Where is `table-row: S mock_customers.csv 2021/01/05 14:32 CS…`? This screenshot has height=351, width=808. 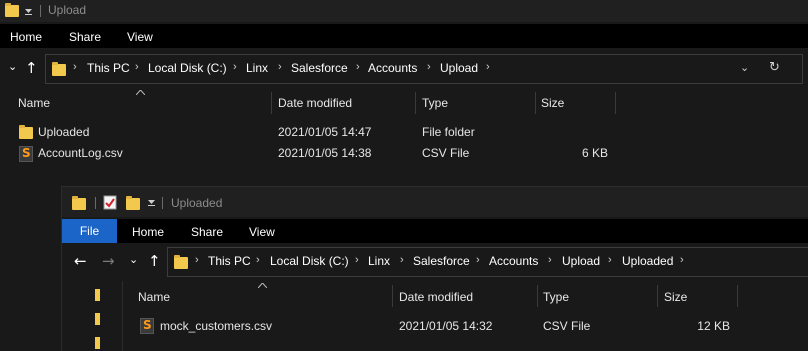
table-row: S mock_customers.csv 2021/01/05 14:32 CS… is located at coordinates (465, 326).